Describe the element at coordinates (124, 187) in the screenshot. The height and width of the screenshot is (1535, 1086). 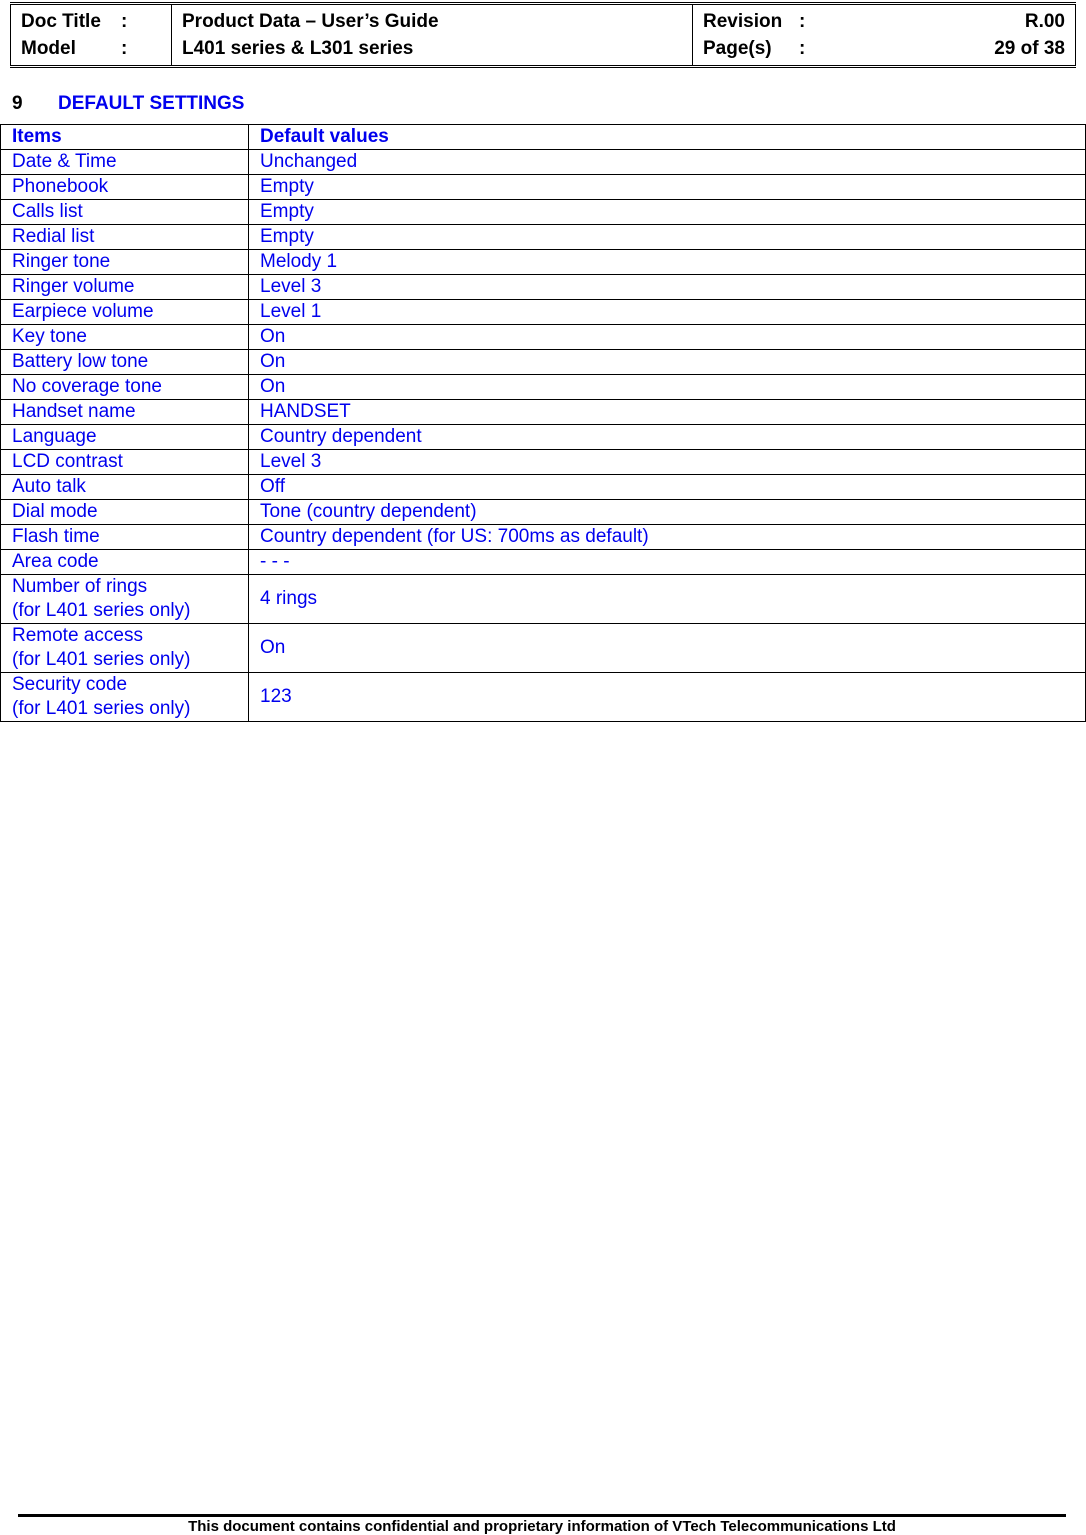
I see `setting-item: Phonebook` at that location.